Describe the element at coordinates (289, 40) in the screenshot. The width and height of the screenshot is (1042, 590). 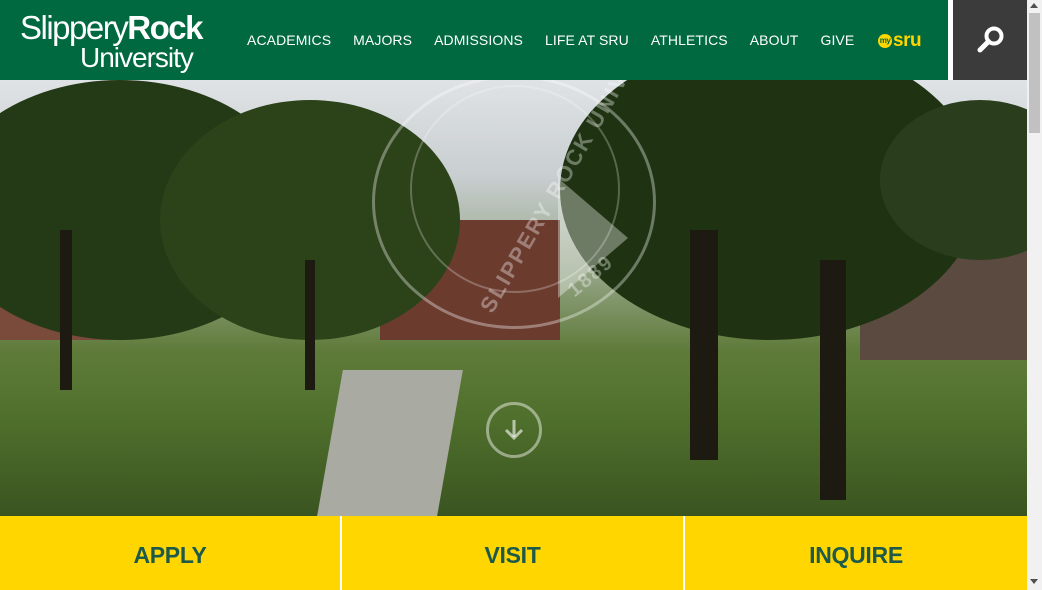
I see `nav-academics: ACADEMICS` at that location.